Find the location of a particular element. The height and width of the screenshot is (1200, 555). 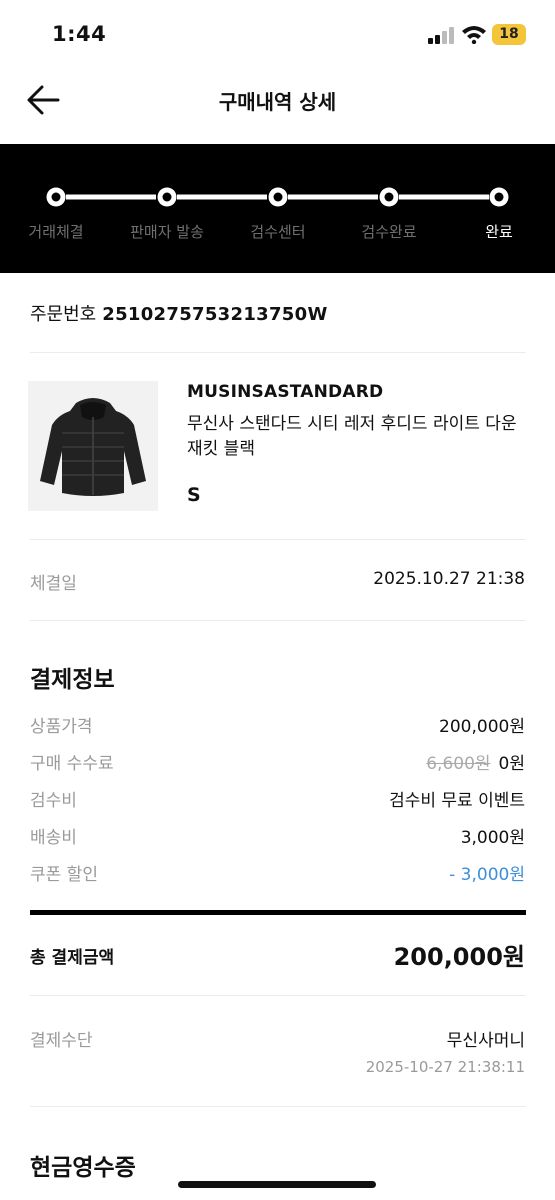

cash-receipt-title: 현금영수증 is located at coordinates (83, 1168).